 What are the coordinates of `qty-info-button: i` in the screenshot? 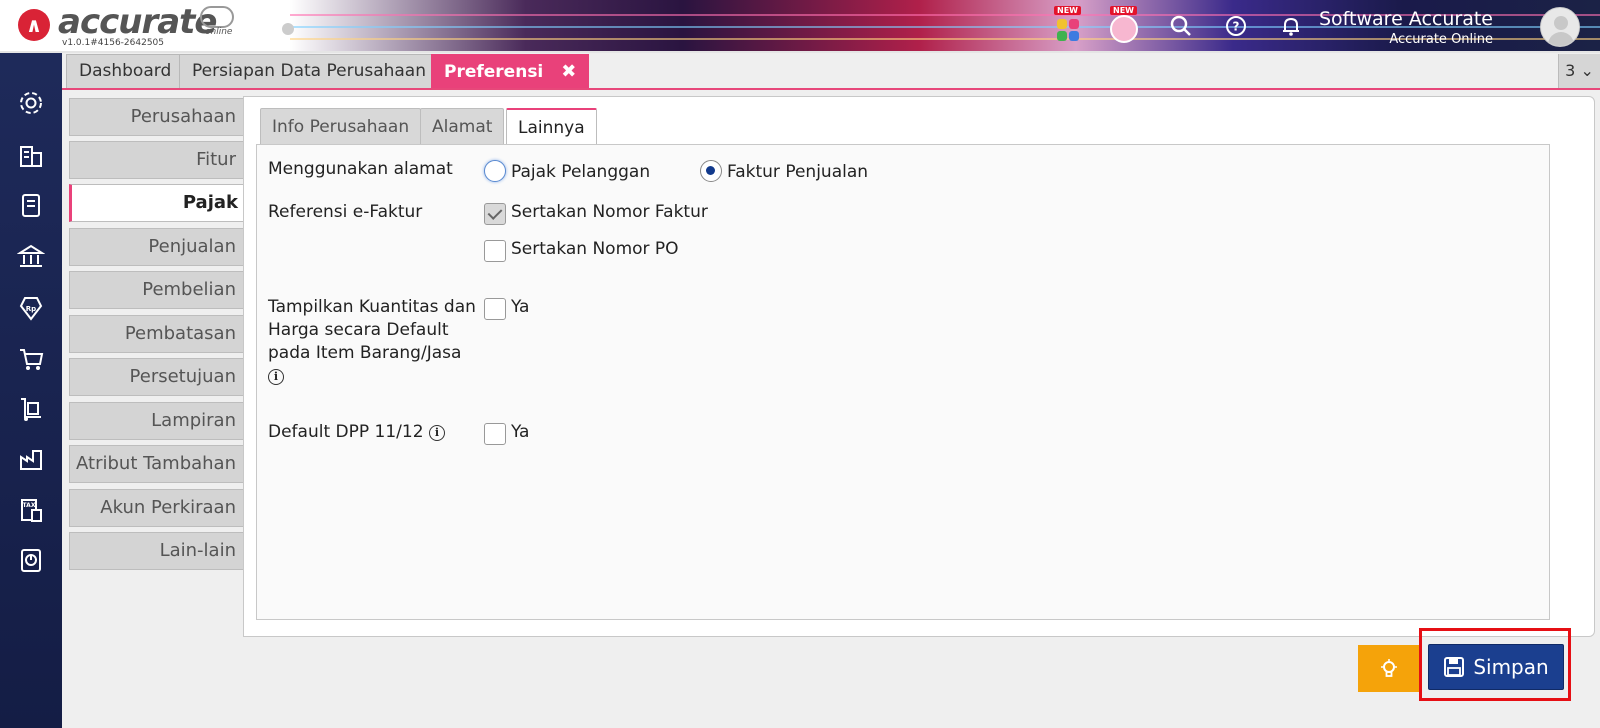 It's located at (276, 376).